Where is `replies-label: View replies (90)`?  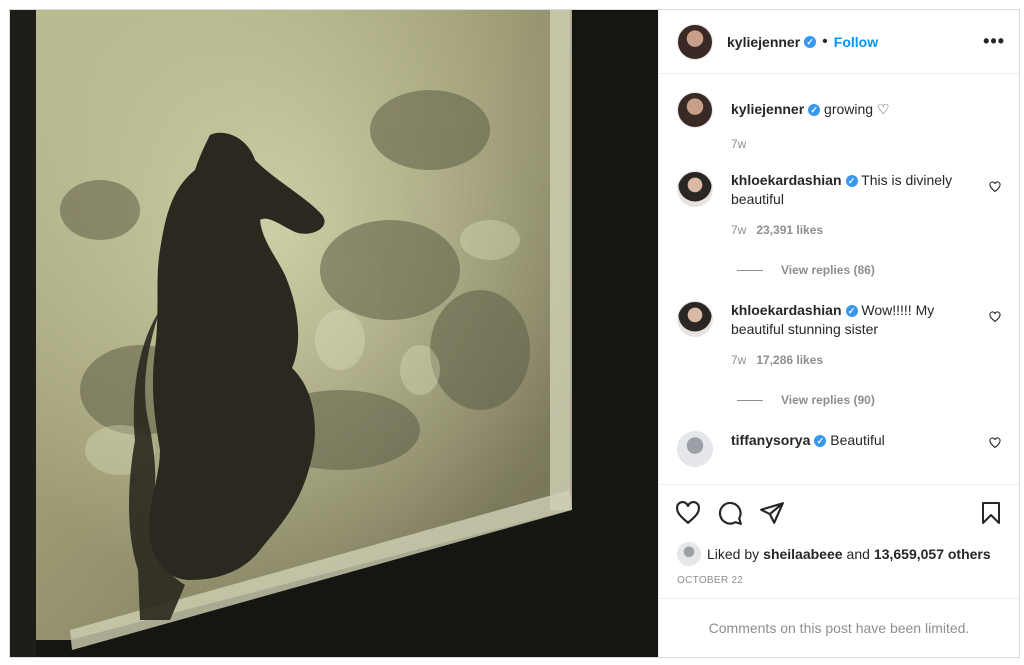
replies-label: View replies (90) is located at coordinates (828, 400).